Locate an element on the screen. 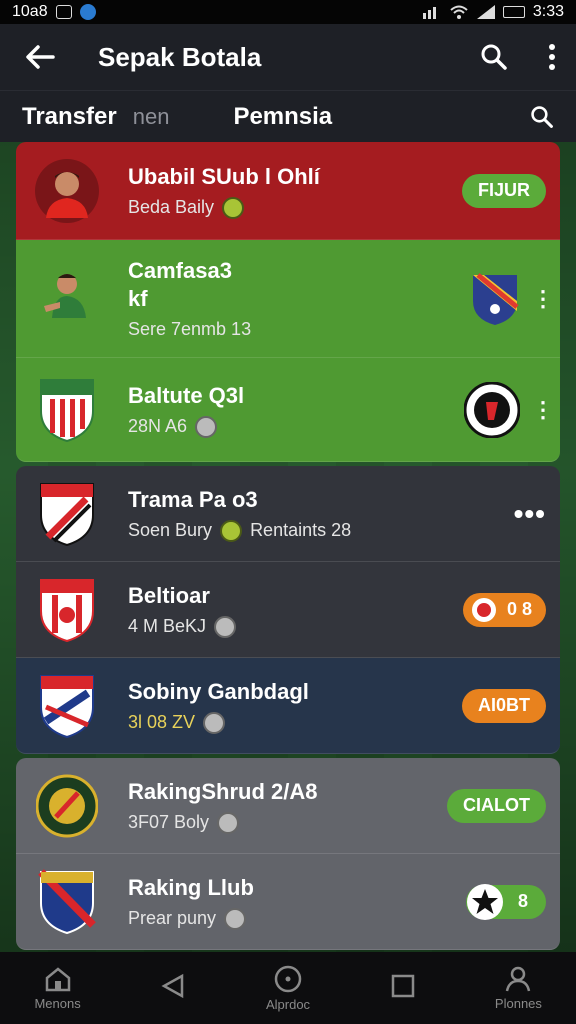 Image resolution: width=576 pixels, height=1024 pixels. person-icon is located at coordinates (518, 978).